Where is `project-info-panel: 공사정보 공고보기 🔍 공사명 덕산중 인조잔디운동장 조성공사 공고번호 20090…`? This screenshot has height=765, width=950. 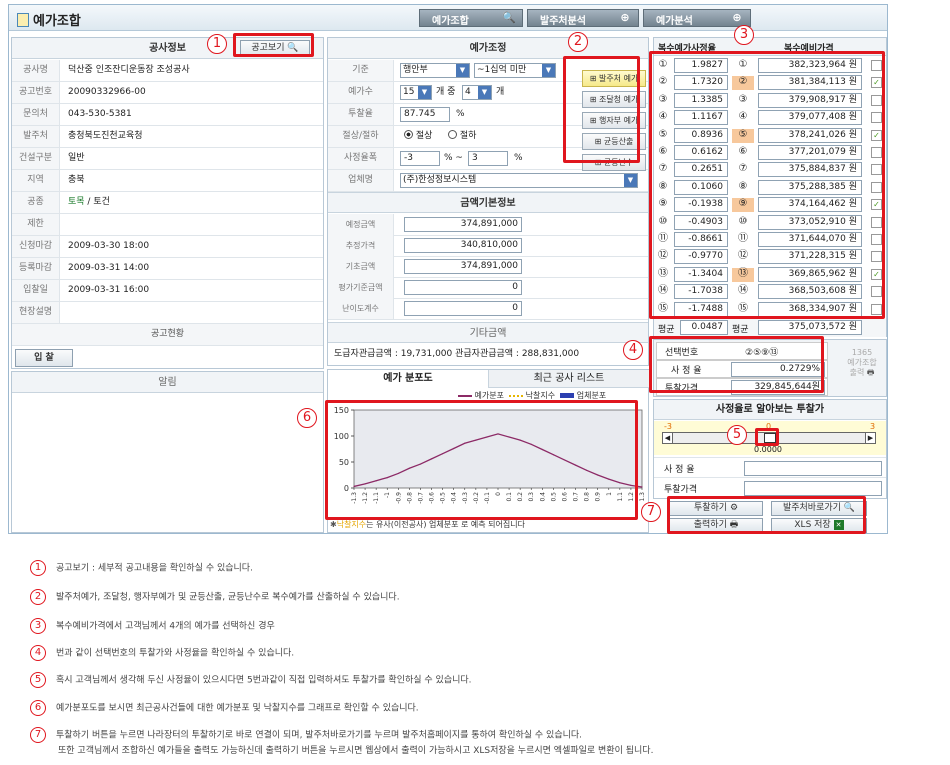
project-info-panel: 공사정보 공고보기 🔍 공사명 덕산중 인조잔디운동장 조성공사 공고번호 20090… is located at coordinates (167, 203).